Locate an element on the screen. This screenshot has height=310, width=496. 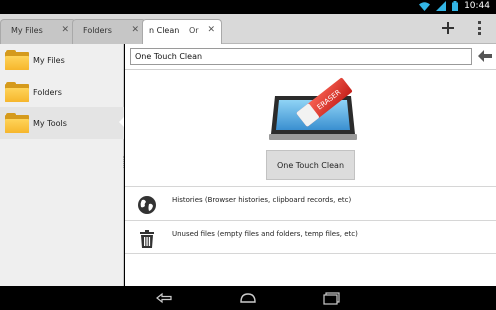
divider is located at coordinates (310, 69).